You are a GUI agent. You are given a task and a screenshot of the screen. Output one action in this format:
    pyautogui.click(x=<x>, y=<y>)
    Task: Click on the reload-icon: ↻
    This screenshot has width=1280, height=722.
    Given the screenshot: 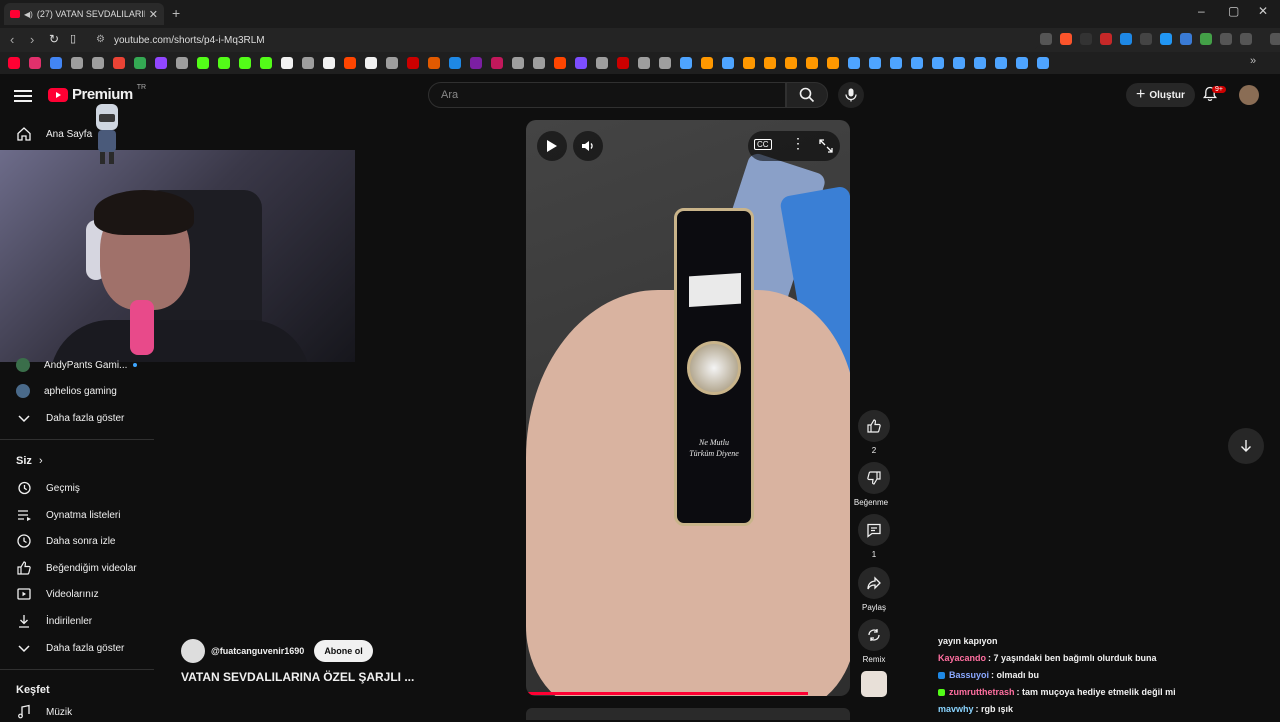 What is the action you would take?
    pyautogui.click(x=54, y=39)
    